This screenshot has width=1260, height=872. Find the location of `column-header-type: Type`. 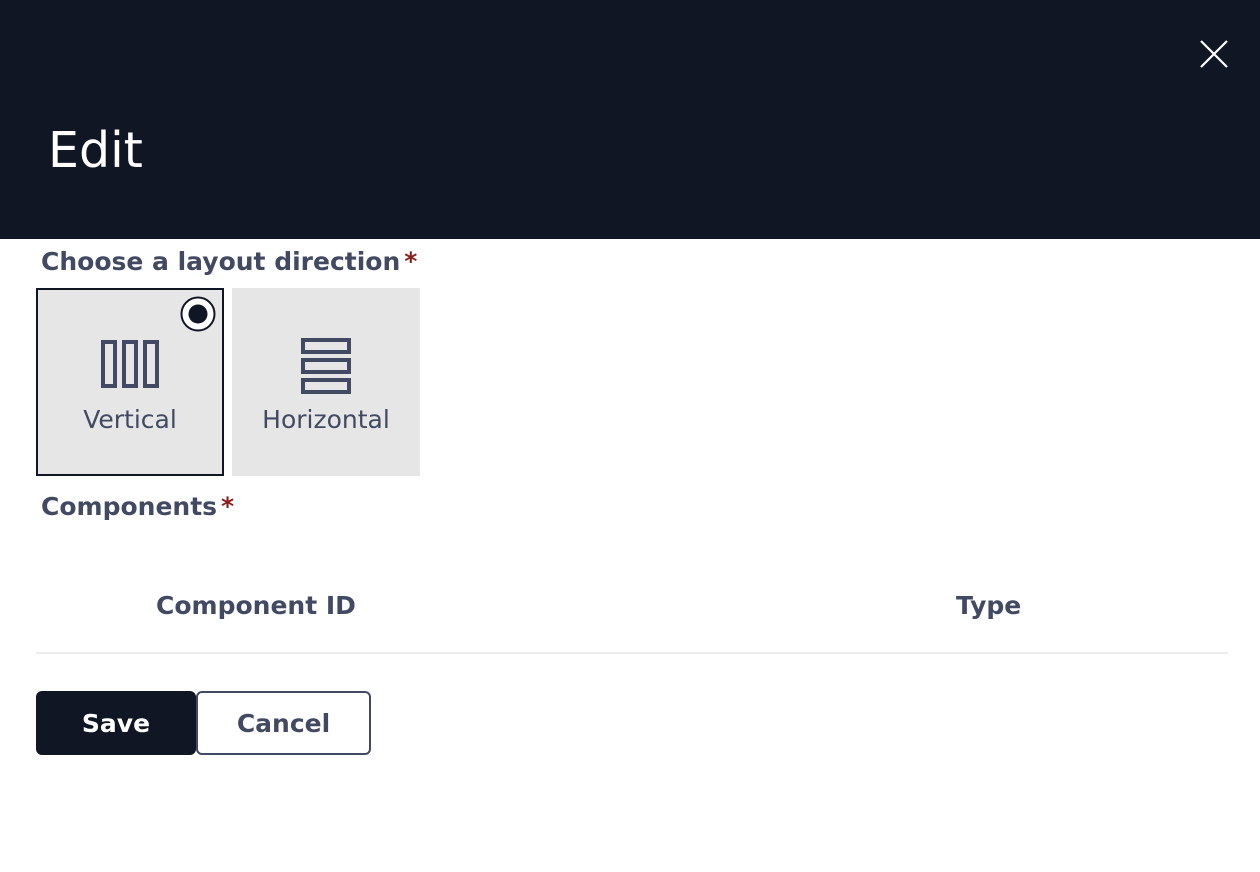

column-header-type: Type is located at coordinates (988, 606).